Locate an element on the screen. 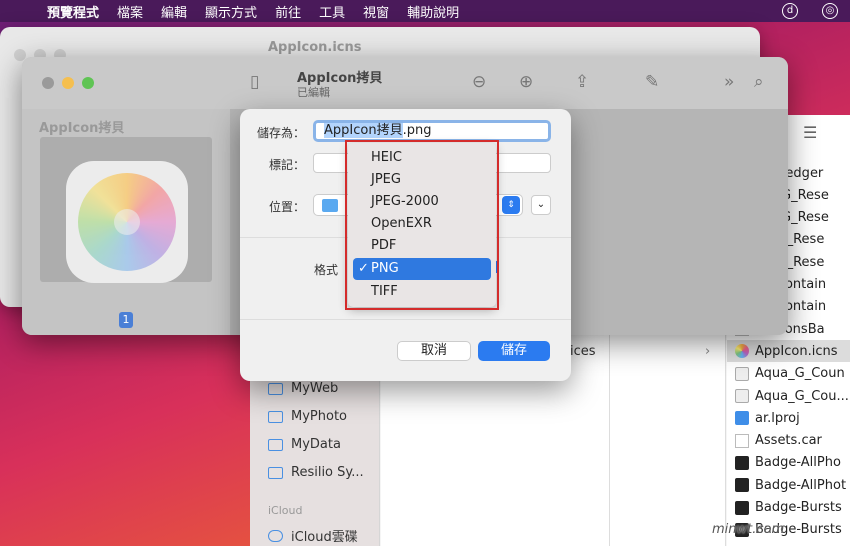  file-row: Assets.car is located at coordinates (788, 441).